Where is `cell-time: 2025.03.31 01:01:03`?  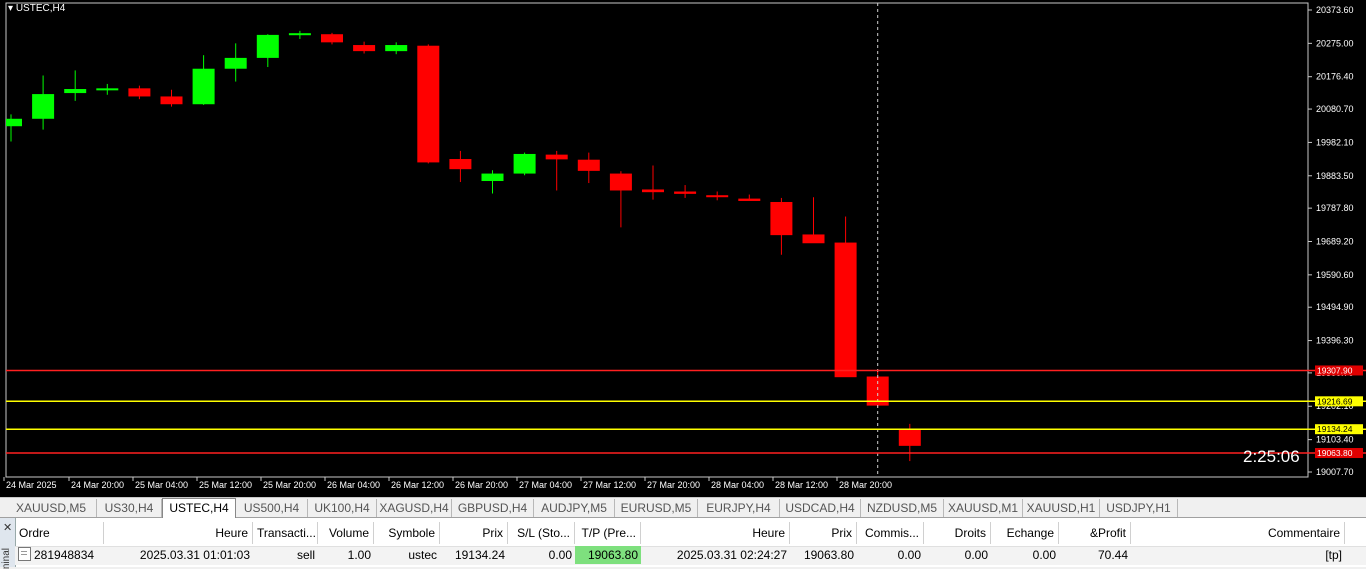 cell-time: 2025.03.31 01:01:03 is located at coordinates (194, 555).